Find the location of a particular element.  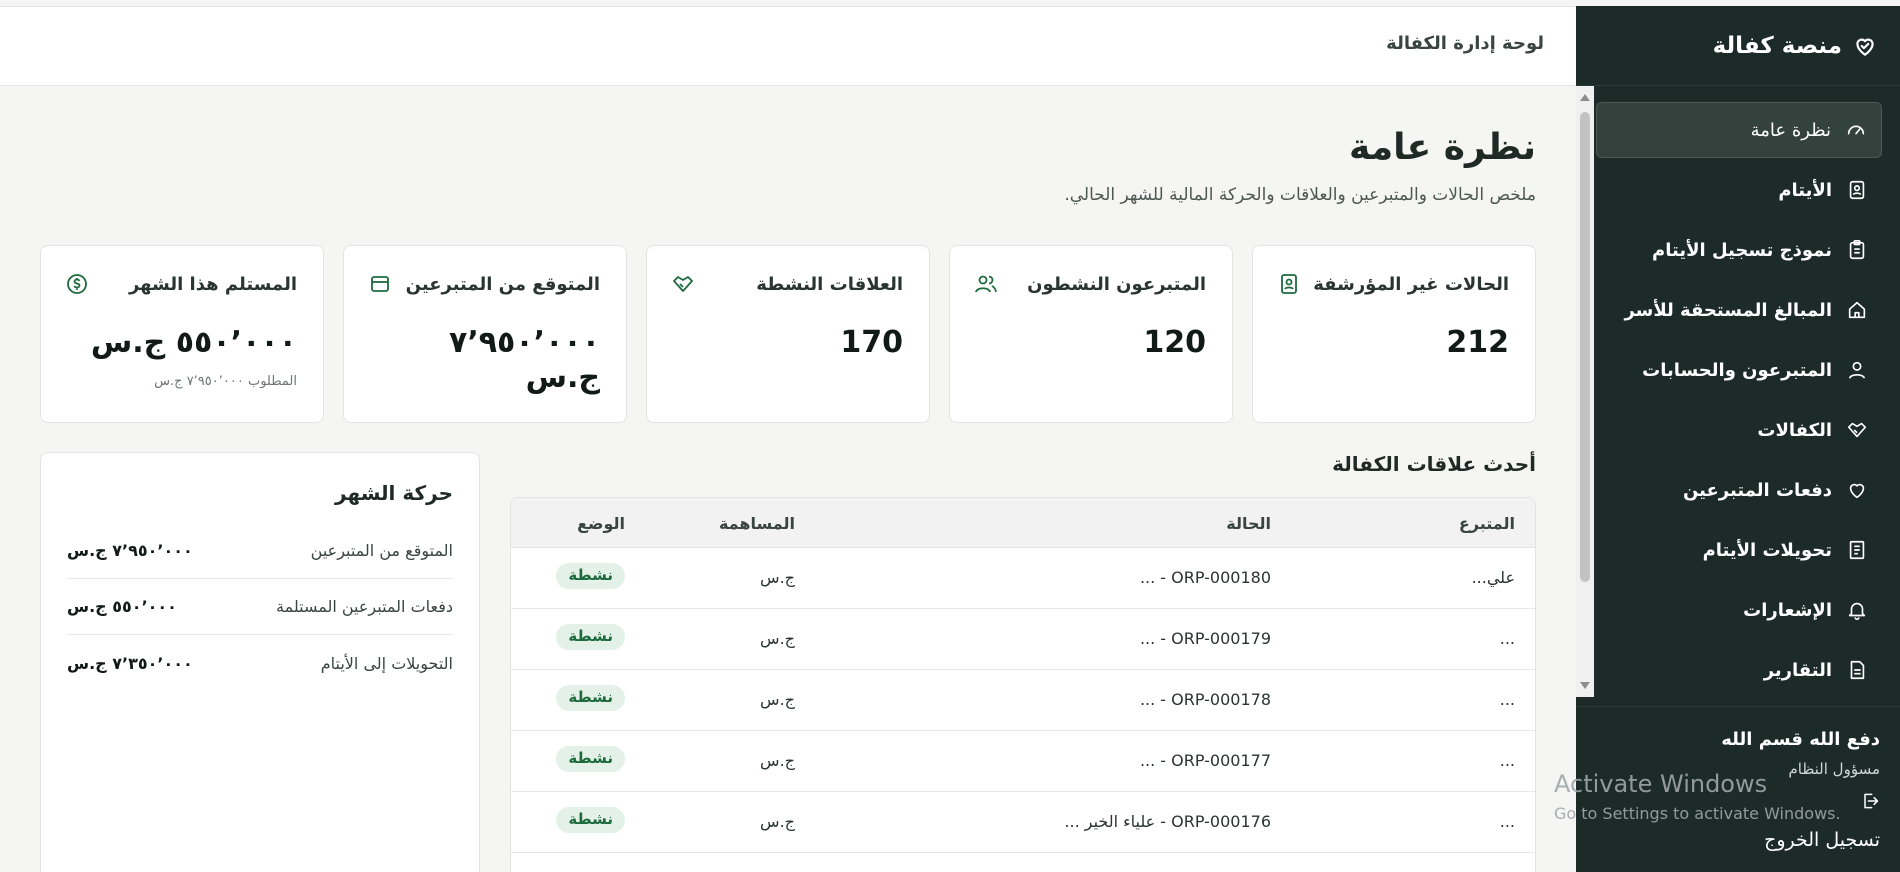

scroll-up-icon is located at coordinates (1585, 97).